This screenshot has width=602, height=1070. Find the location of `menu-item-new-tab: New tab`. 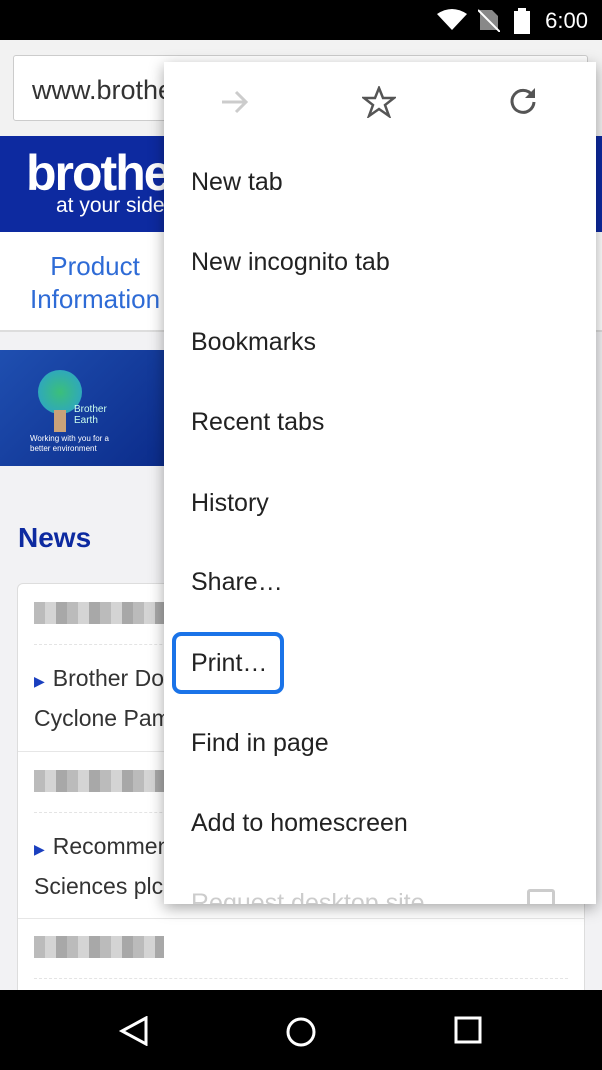

menu-item-new-tab: New tab is located at coordinates (237, 182).